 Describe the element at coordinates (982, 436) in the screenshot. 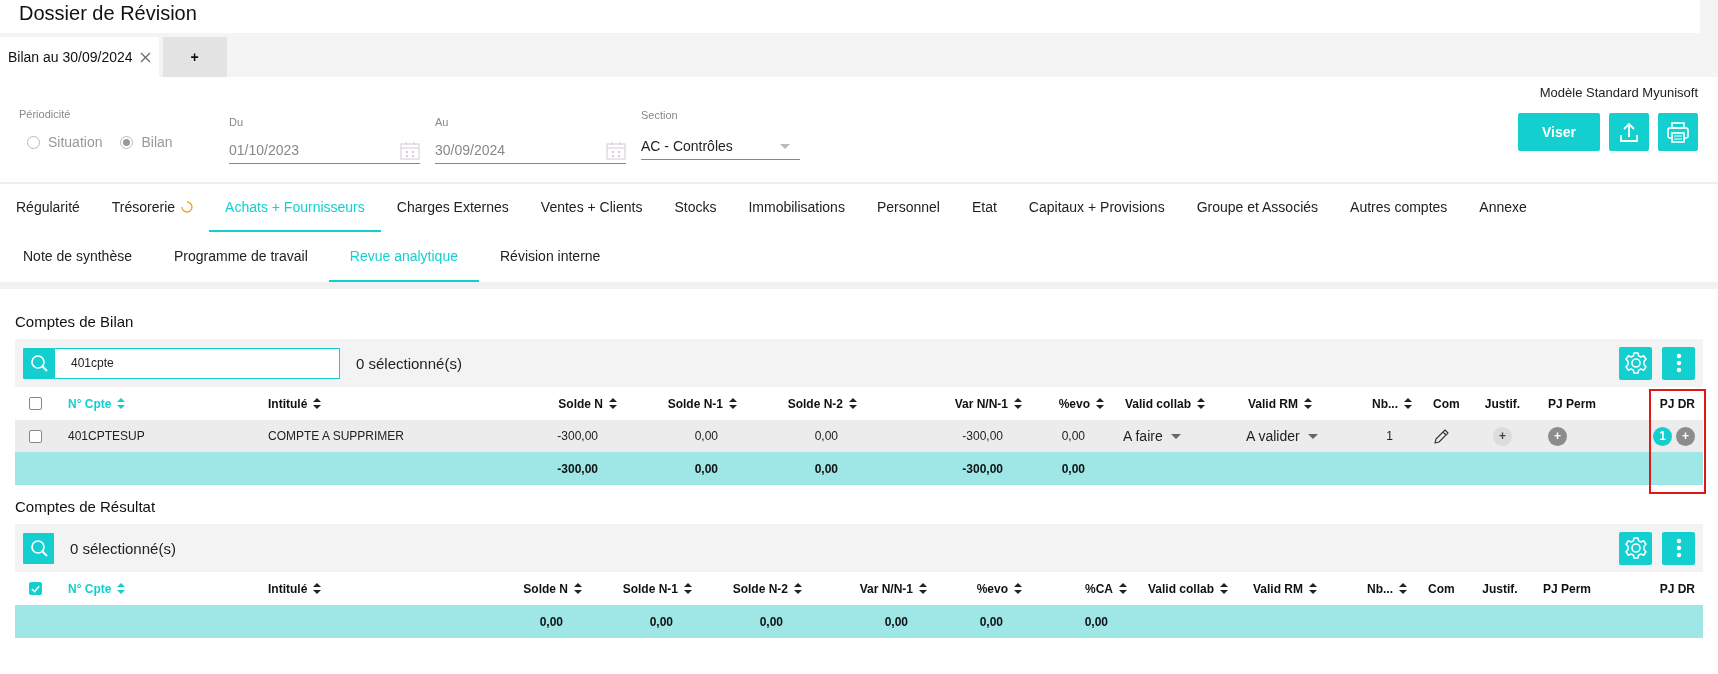

I see `table-cell: -300,00` at that location.